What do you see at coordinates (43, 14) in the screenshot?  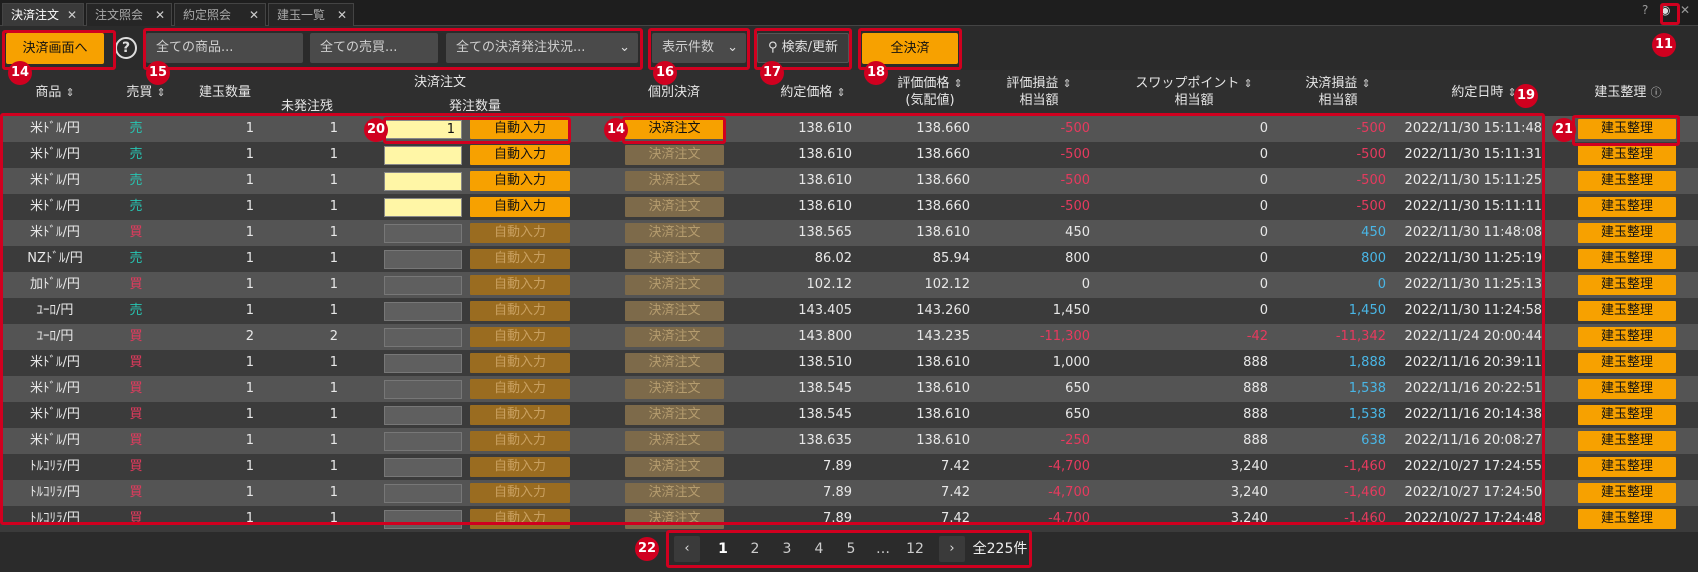 I see `tab-settle-order: 決済注文 ✕` at bounding box center [43, 14].